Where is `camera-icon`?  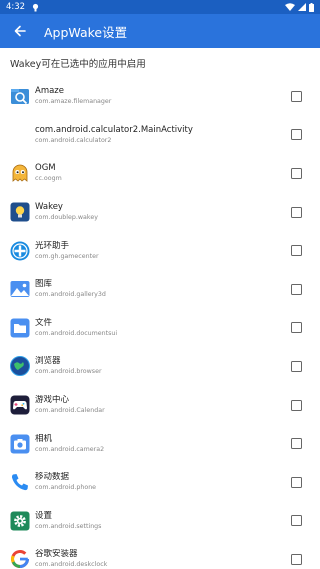 camera-icon is located at coordinates (20, 444).